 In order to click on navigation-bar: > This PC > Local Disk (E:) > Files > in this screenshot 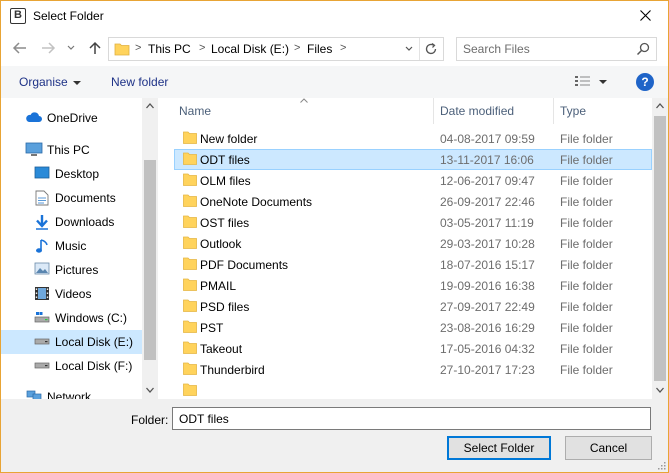, I will do `click(334, 49)`.